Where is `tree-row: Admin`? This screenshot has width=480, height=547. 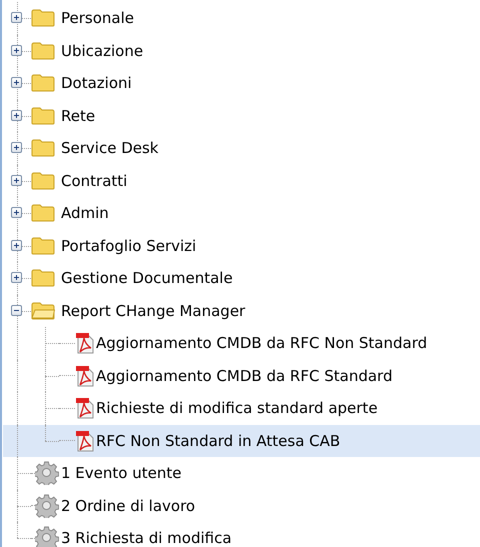
tree-row: Admin is located at coordinates (241, 213).